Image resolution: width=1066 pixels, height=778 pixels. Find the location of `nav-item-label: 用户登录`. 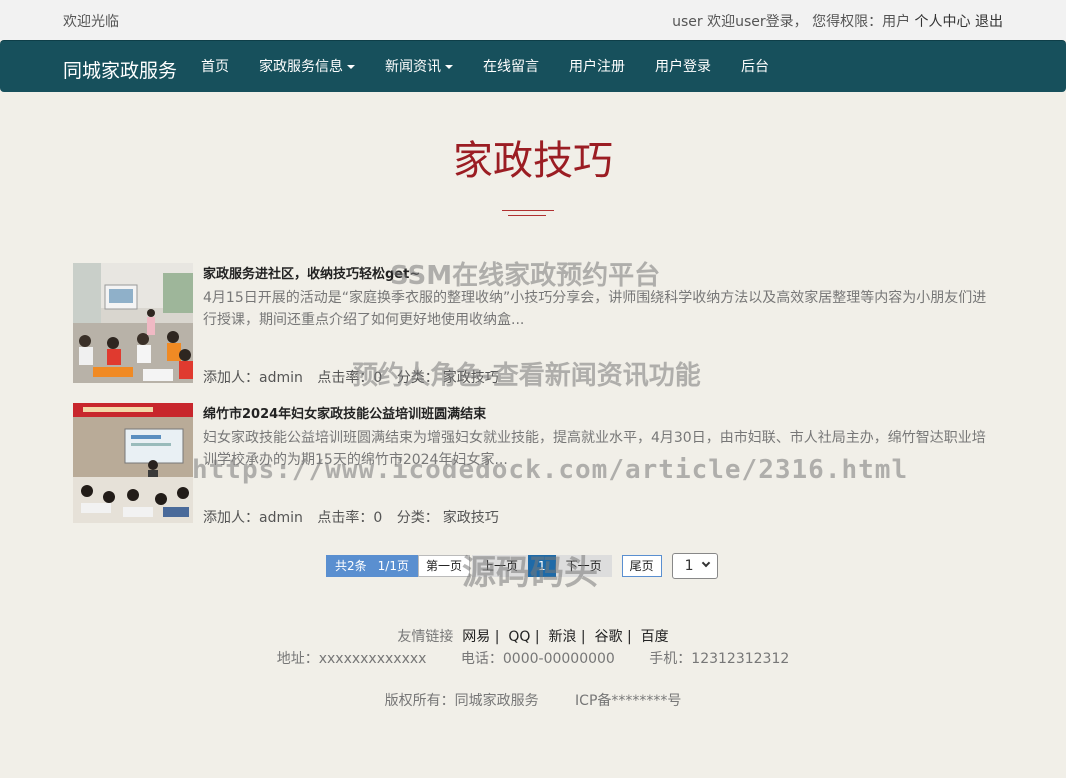

nav-item-label: 用户登录 is located at coordinates (683, 67).